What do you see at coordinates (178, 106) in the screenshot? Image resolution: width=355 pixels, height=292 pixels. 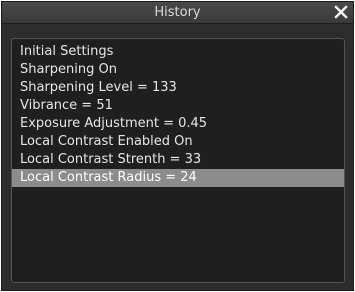 I see `history-item-vibrance: Vibrance = 51` at bounding box center [178, 106].